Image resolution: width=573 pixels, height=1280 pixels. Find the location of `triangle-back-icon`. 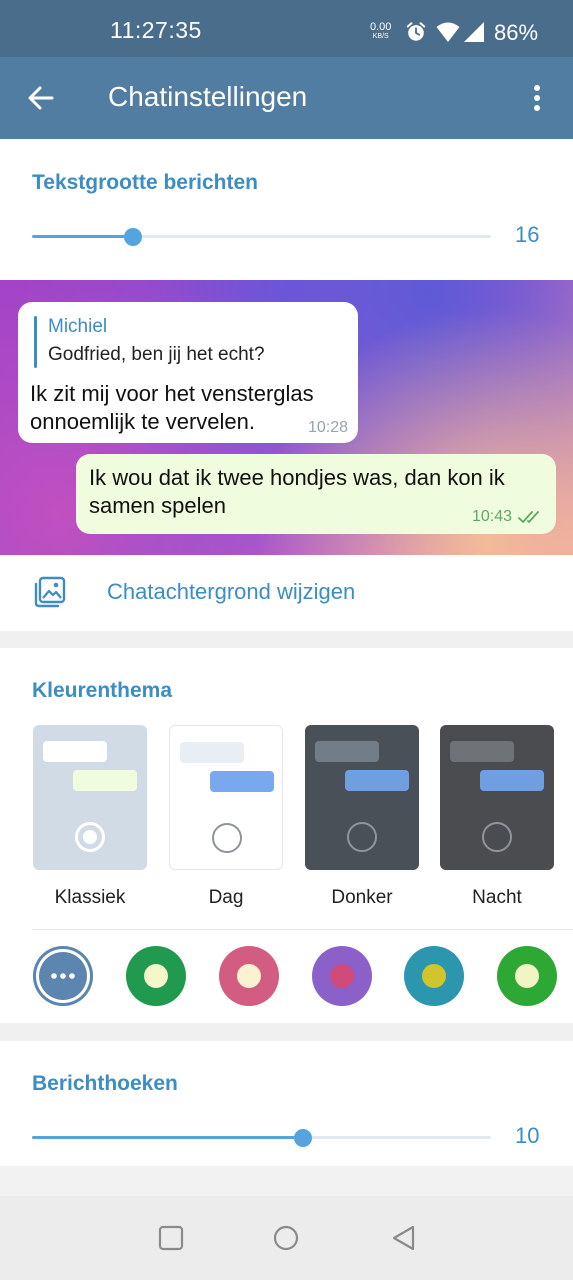

triangle-back-icon is located at coordinates (404, 1238).